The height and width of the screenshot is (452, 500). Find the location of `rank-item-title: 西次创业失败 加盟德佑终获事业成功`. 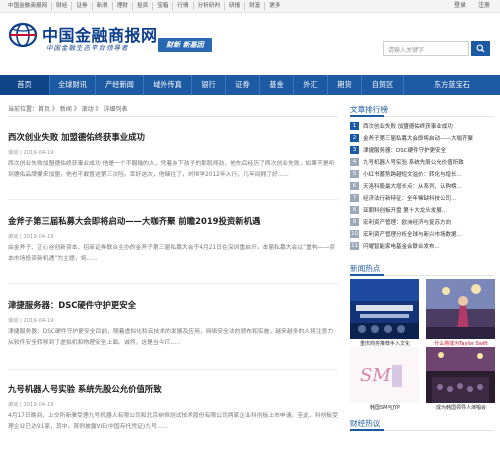

rank-item-title: 西次创业失败 加盟德佑终获事业成功 is located at coordinates (408, 126).